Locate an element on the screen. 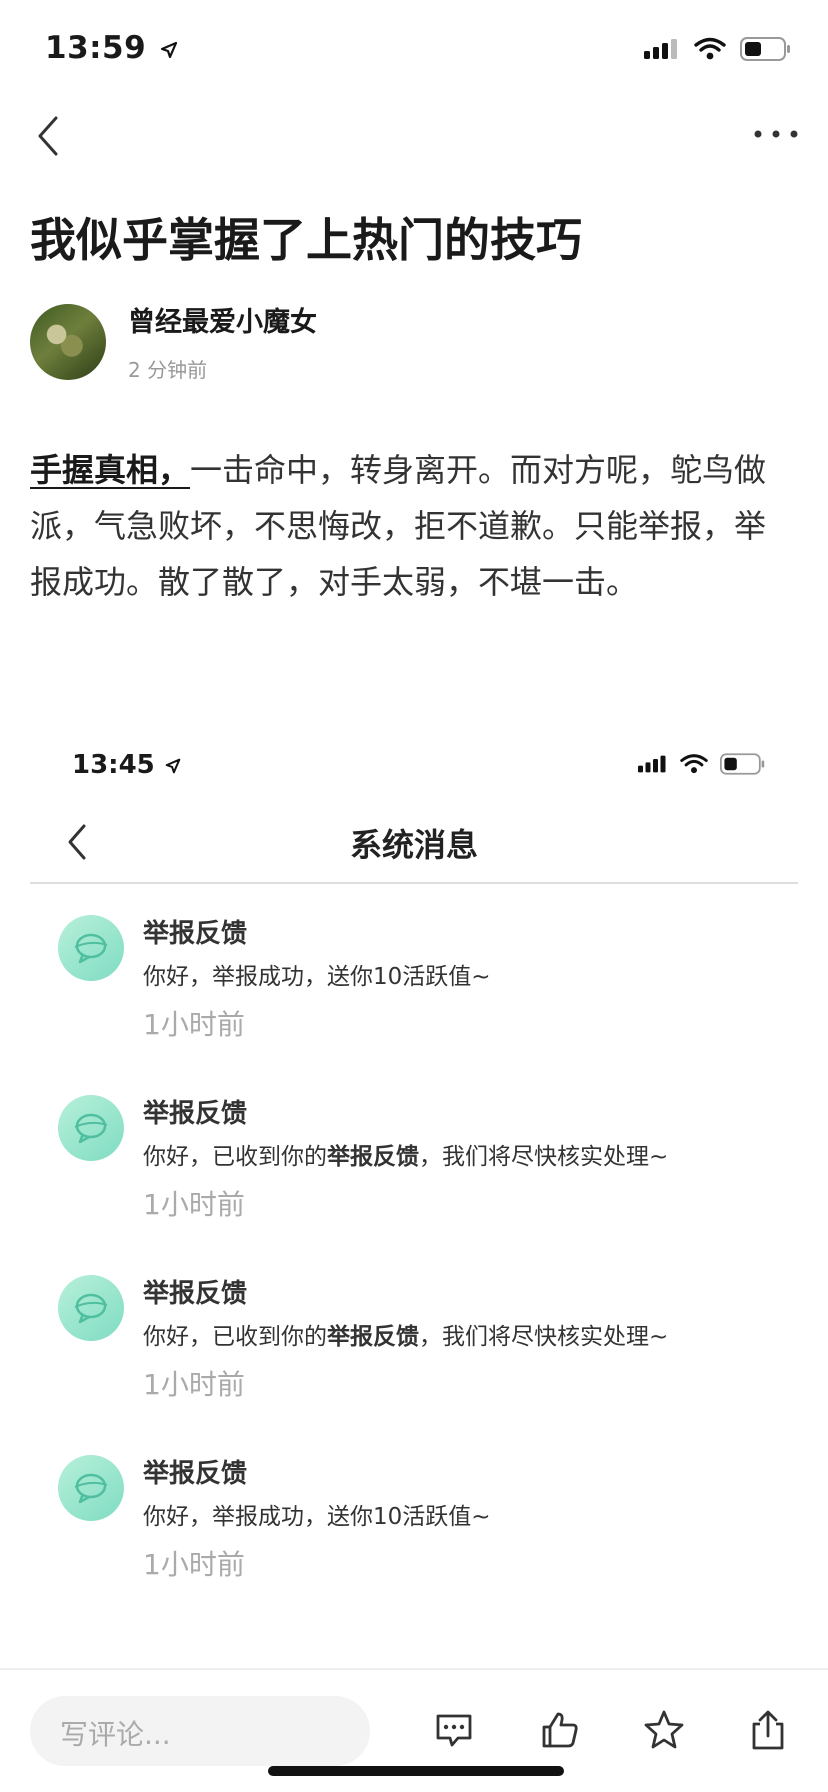 The image size is (828, 1792). more-dots-icon is located at coordinates (776, 134).